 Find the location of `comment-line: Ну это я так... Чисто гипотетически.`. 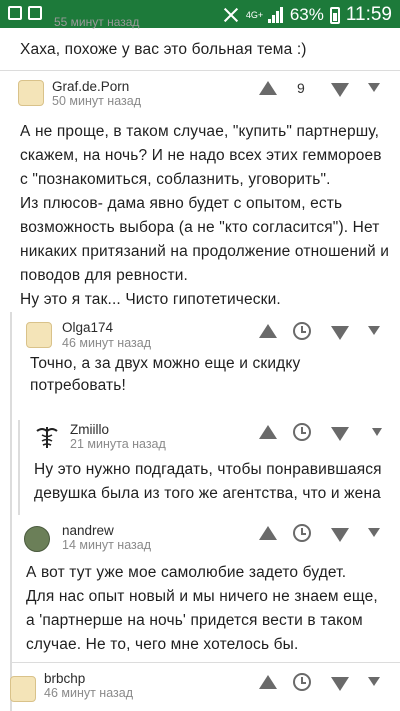

comment-line: Ну это я так... Чисто гипотетически. is located at coordinates (150, 299).